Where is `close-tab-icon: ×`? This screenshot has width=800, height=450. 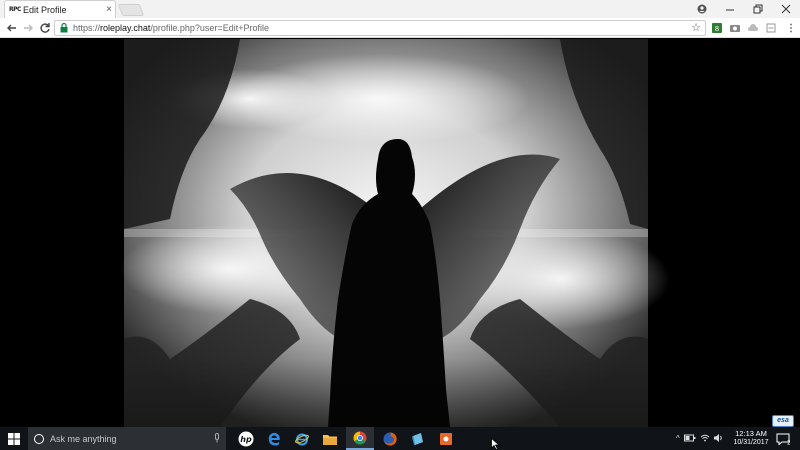 close-tab-icon: × is located at coordinates (109, 9).